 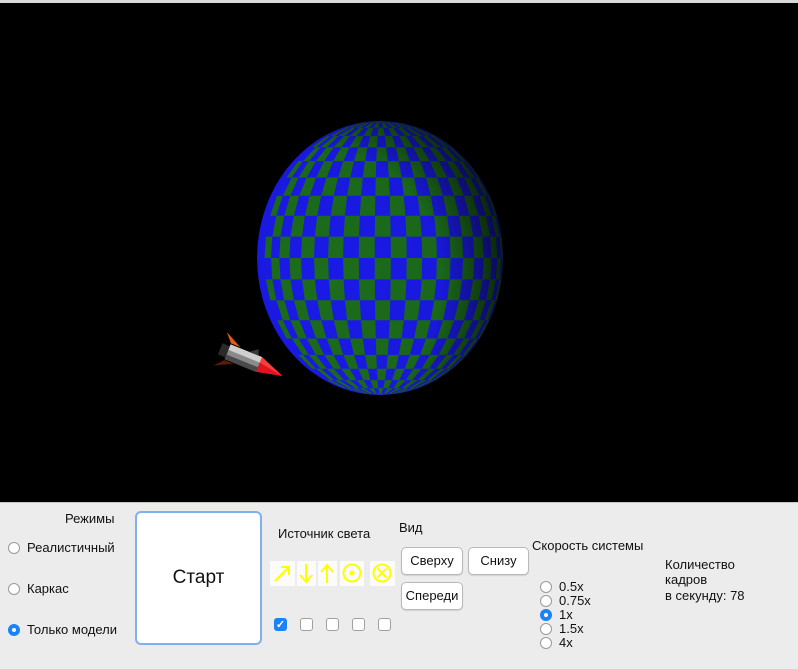 I want to click on speed-label-3: 1.5x, so click(x=571, y=628).